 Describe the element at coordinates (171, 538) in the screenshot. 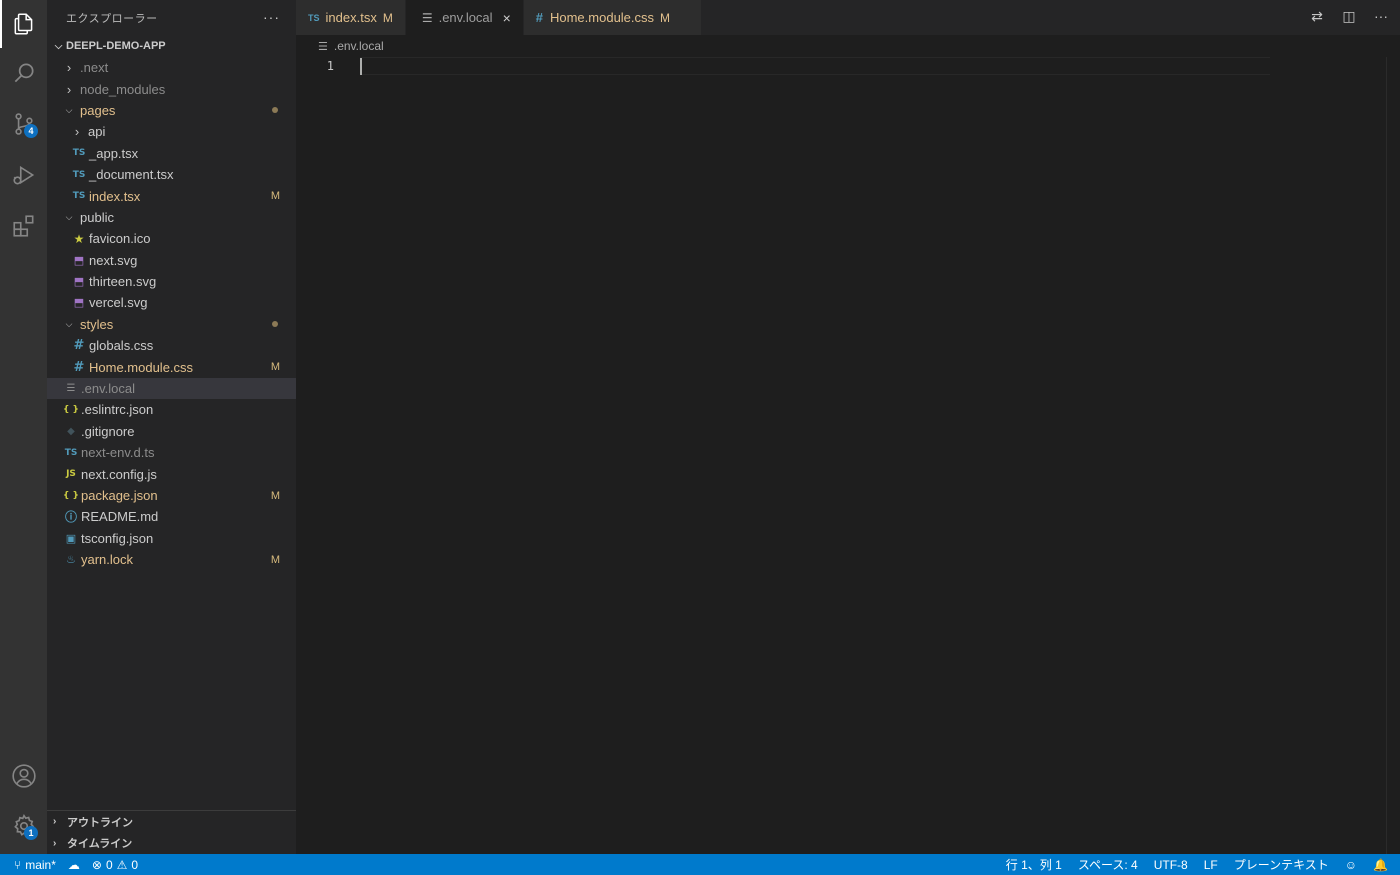

I see `file-item: ▣ tsconfig.json` at that location.